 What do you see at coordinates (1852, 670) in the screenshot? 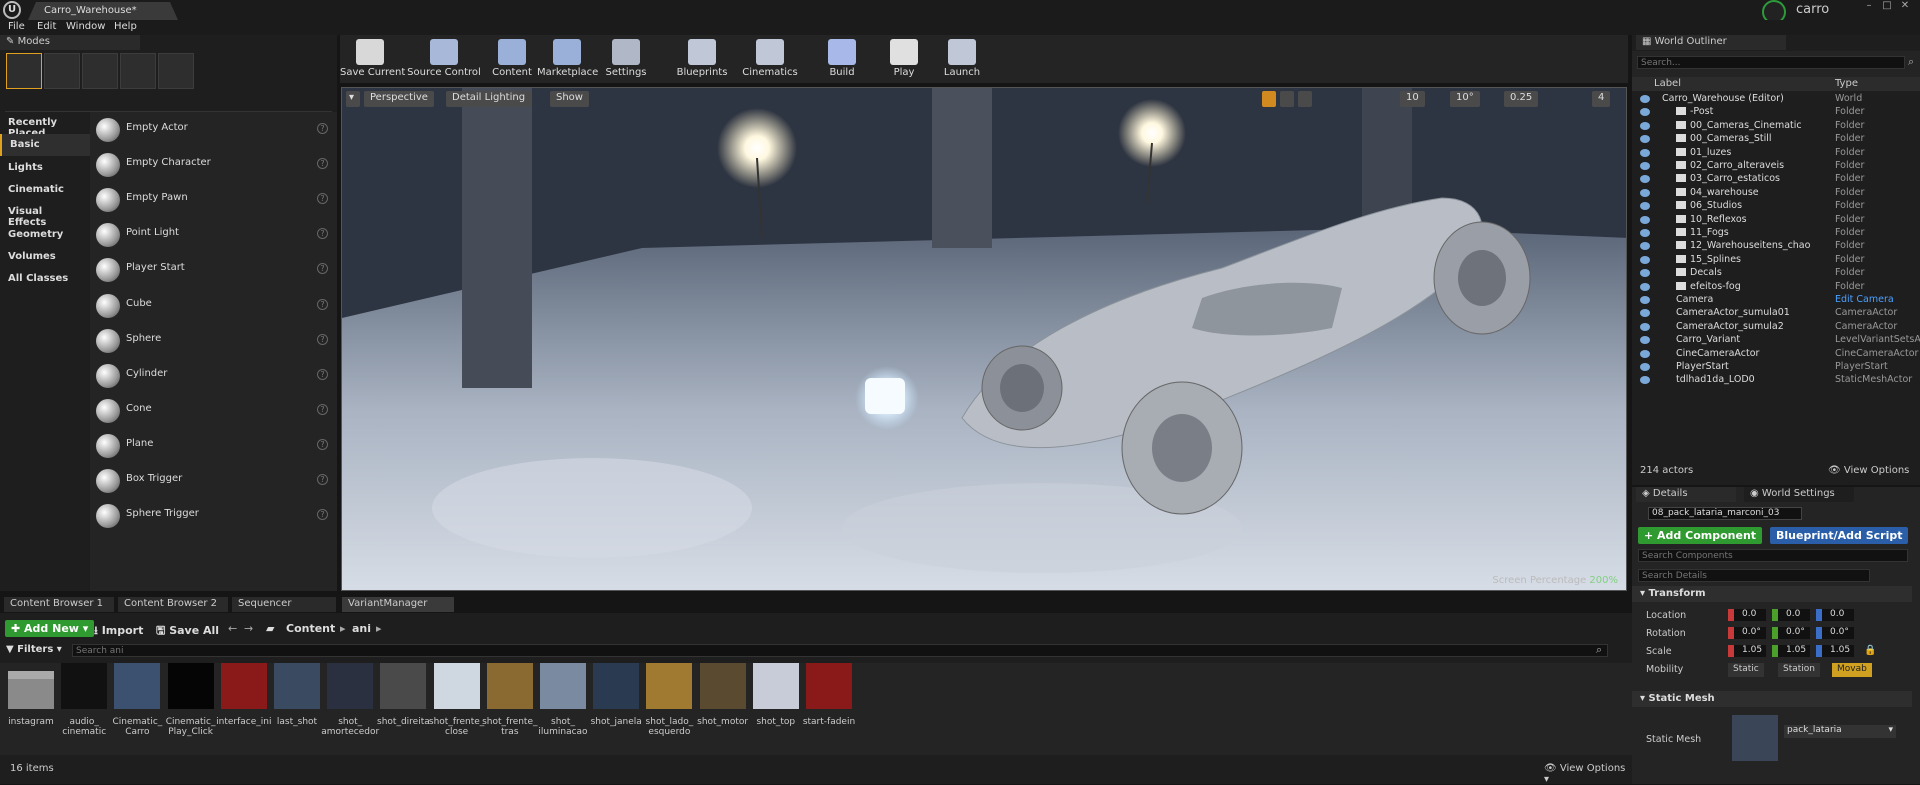
I see `mobility-movable: Movab` at bounding box center [1852, 670].